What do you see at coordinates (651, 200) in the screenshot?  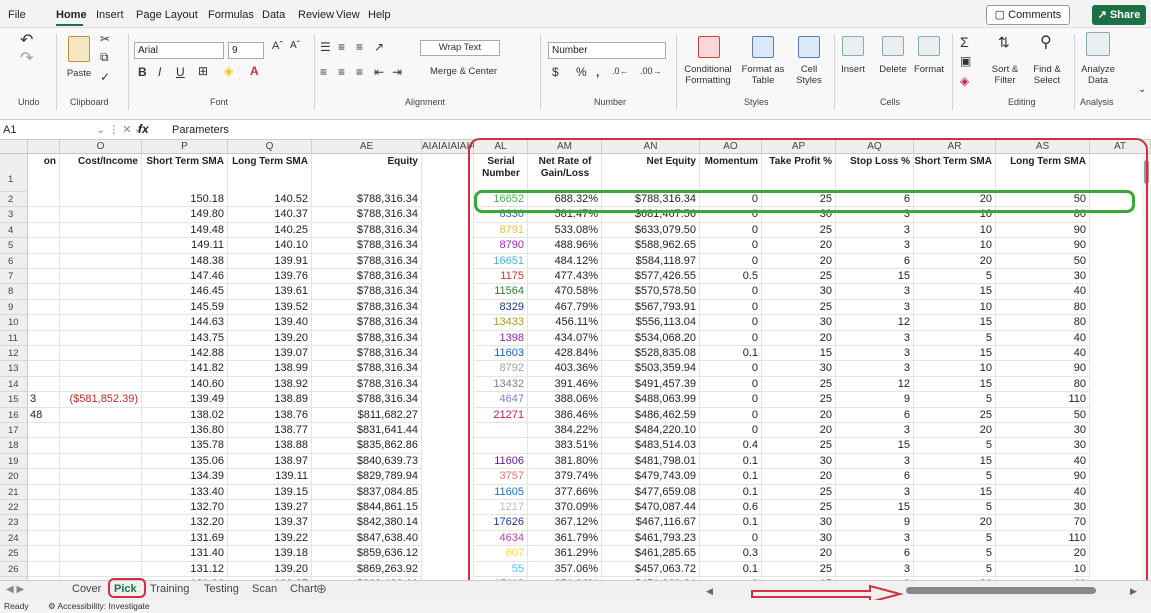 I see `cell-an: $788,316.34` at bounding box center [651, 200].